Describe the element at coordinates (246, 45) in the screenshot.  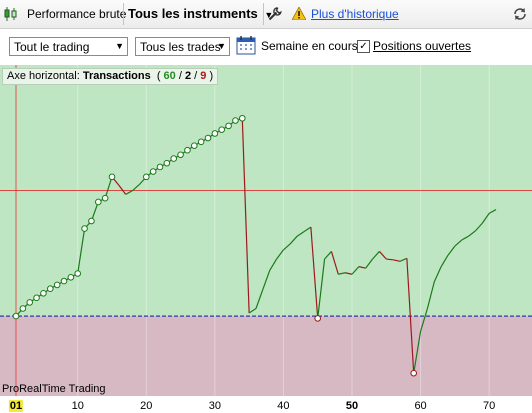
I see `calendar-icon` at that location.